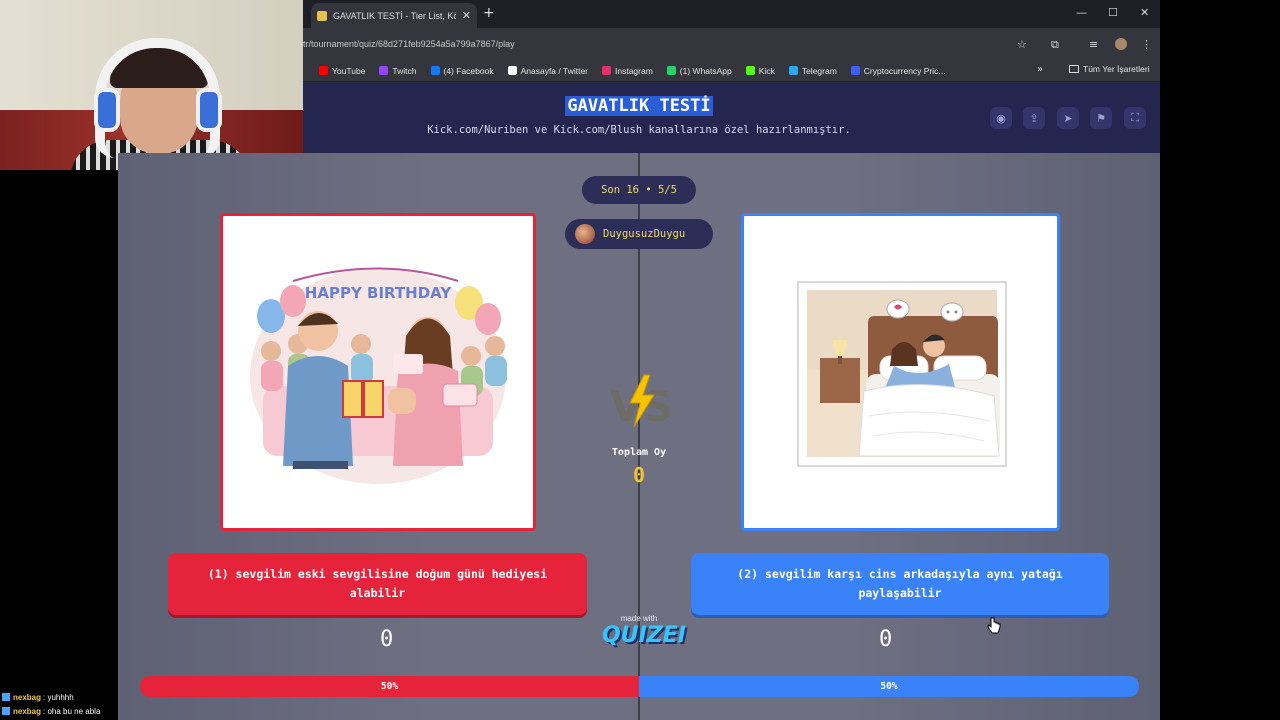 The width and height of the screenshot is (1280, 720). Describe the element at coordinates (59, 430) in the screenshot. I see `left-dark-area` at that location.